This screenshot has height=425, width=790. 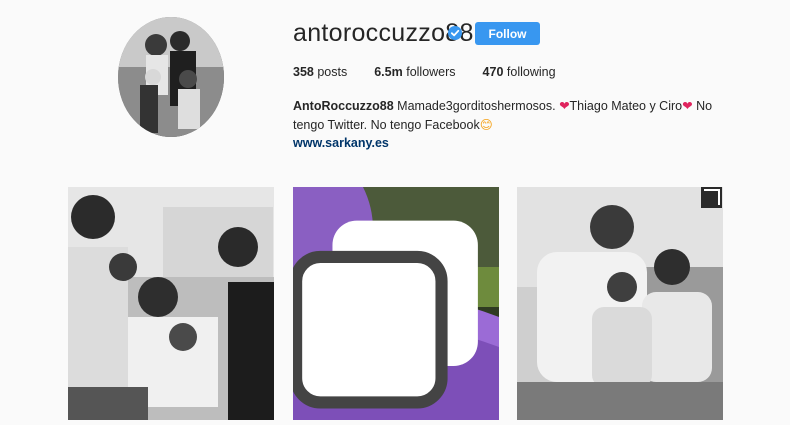 I want to click on bio-text-2: Thiago Mateo y Ciro, so click(x=626, y=106).